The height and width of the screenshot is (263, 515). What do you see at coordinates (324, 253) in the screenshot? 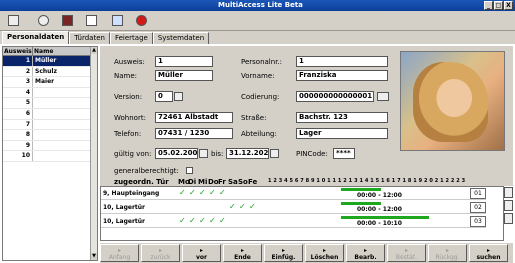
I see `nav-button-lschen: ▸ Löschen` at bounding box center [324, 253].